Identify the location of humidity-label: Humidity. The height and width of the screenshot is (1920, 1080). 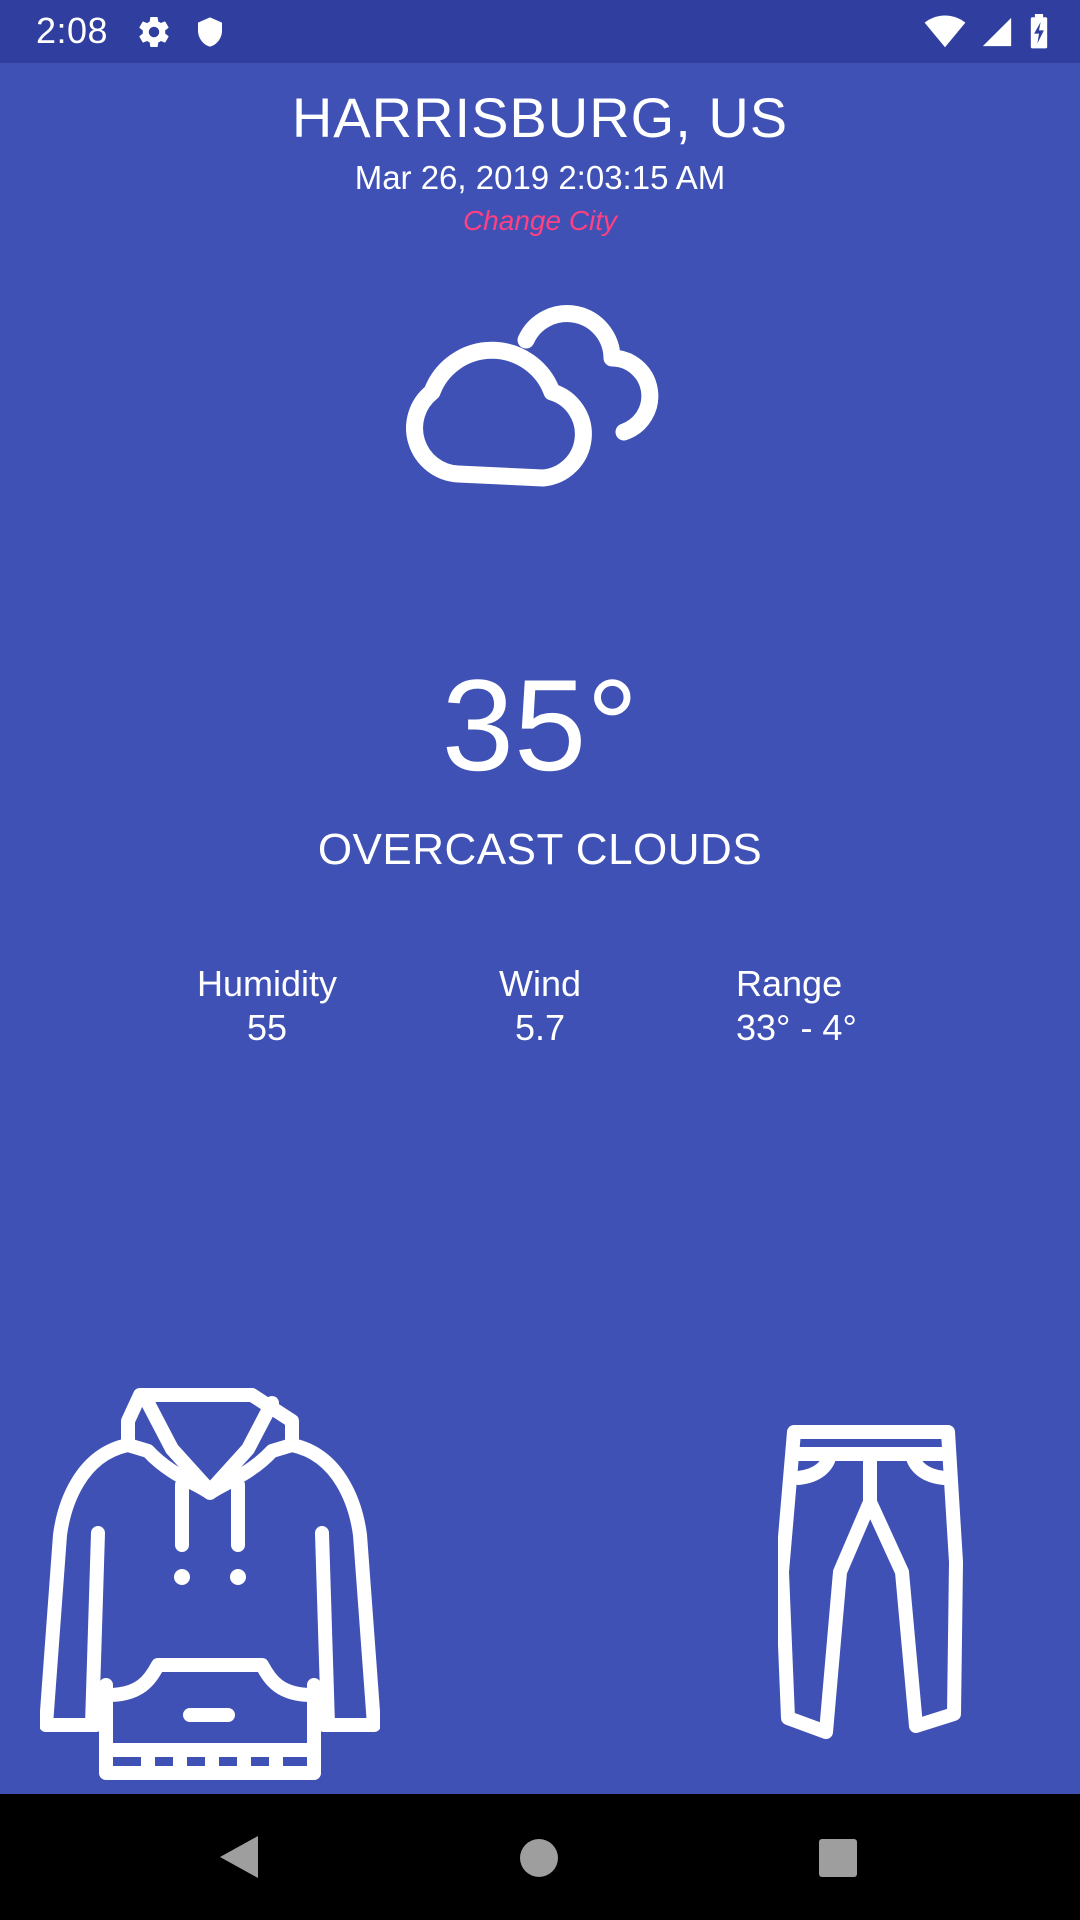
(267, 983).